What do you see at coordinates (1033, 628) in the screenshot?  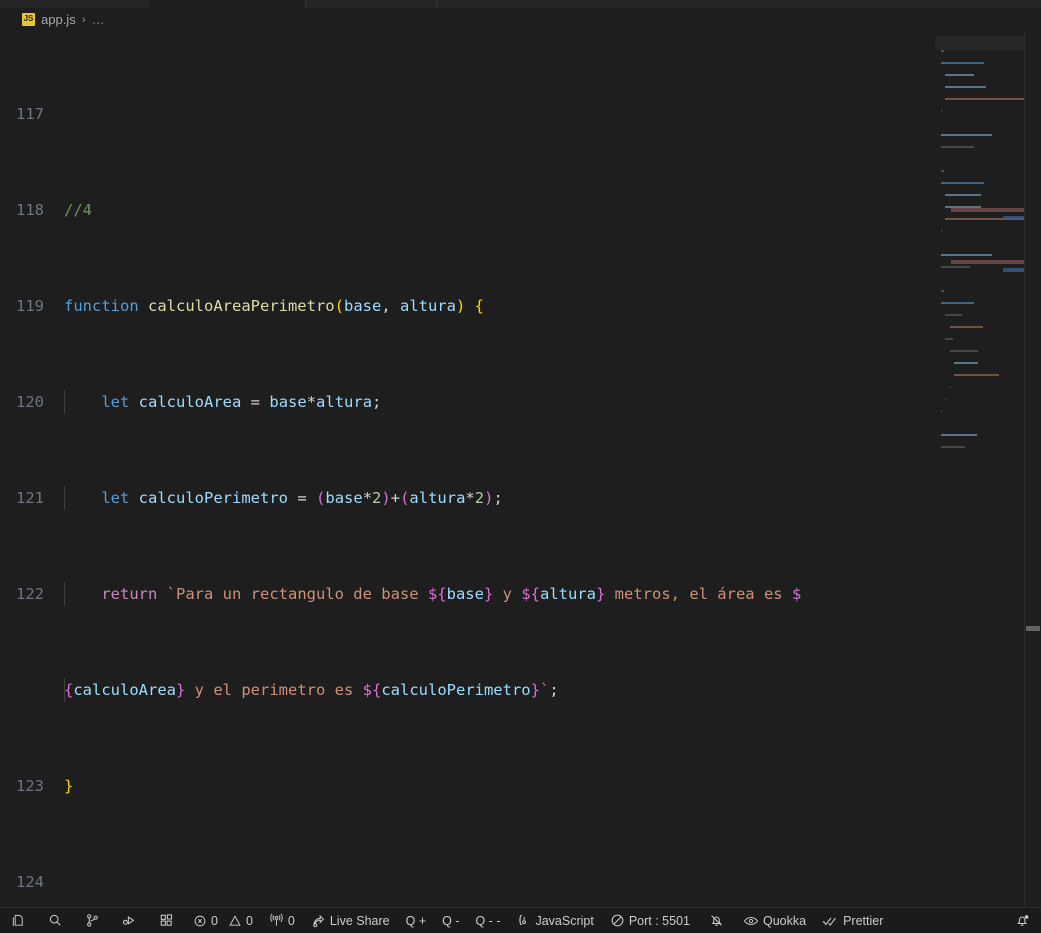 I see `scrollbar-thumb` at bounding box center [1033, 628].